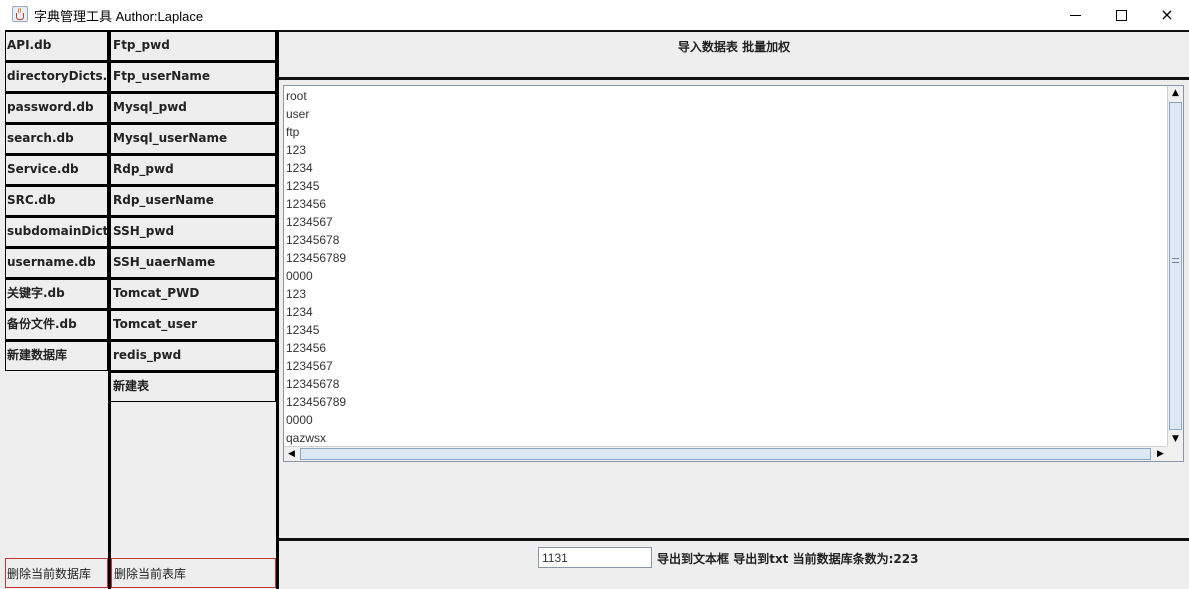 This screenshot has width=1189, height=589. I want to click on batch-weight-button: 批量加权, so click(766, 47).